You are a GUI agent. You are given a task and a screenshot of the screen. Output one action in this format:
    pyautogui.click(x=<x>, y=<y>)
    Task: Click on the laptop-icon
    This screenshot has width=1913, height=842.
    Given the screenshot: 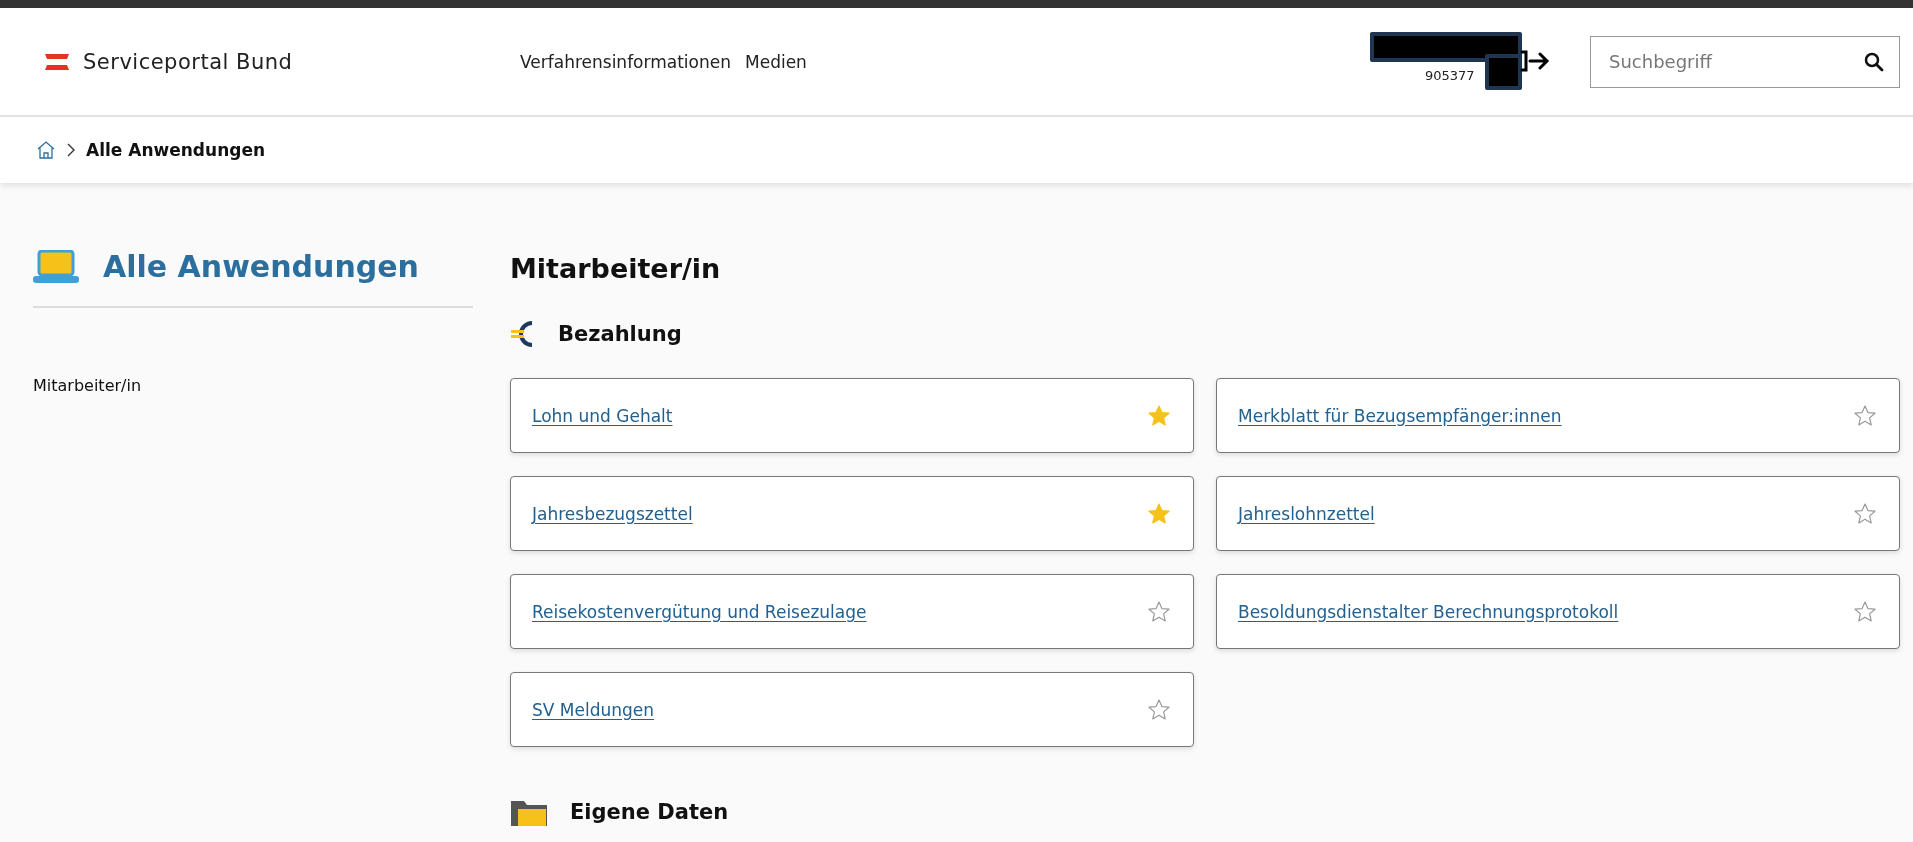 What is the action you would take?
    pyautogui.click(x=56, y=266)
    